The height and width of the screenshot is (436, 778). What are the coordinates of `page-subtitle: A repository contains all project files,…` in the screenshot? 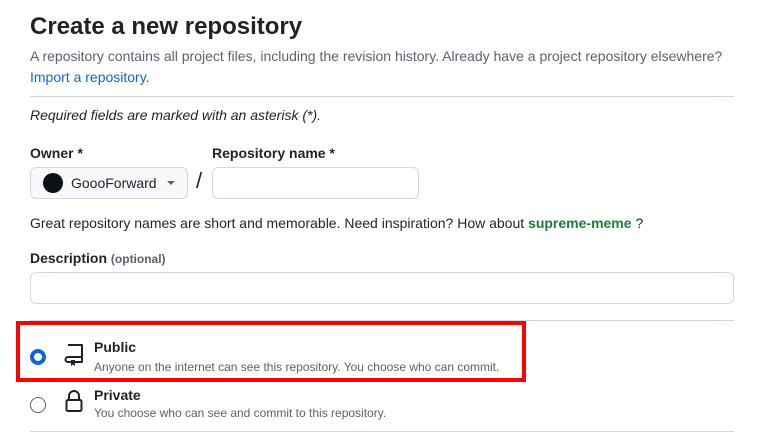 It's located at (376, 56).